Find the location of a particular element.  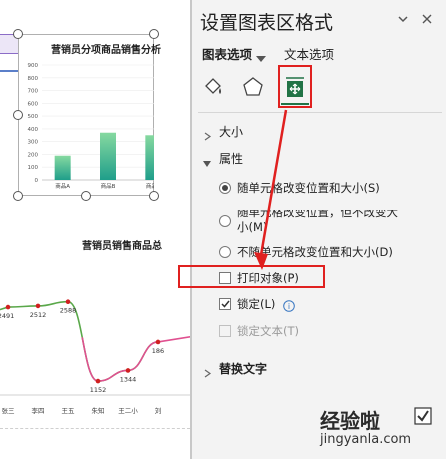

chart-2-point-label: 2588 is located at coordinates (68, 311).